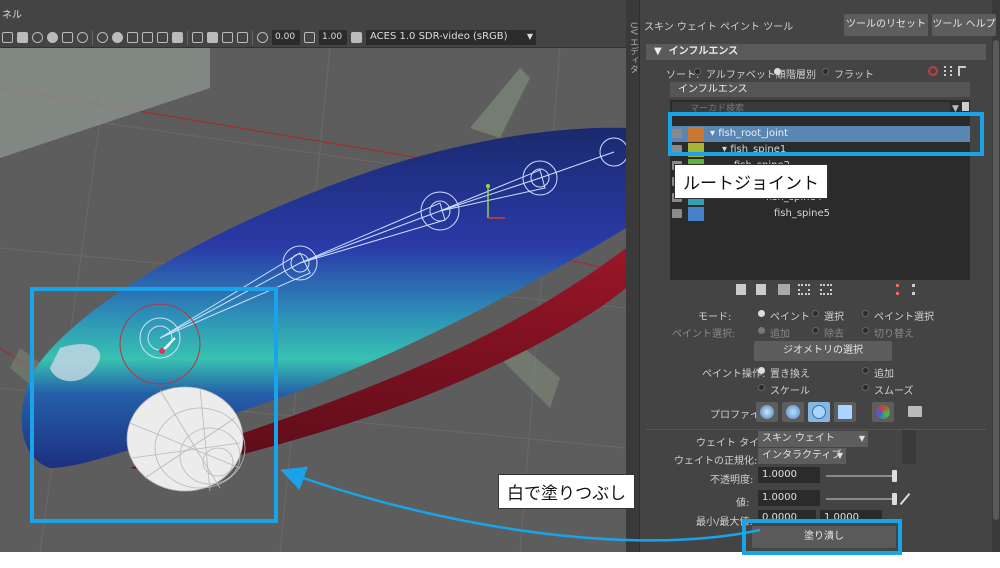  Describe the element at coordinates (52, 37) in the screenshot. I see `textured-icon` at that location.